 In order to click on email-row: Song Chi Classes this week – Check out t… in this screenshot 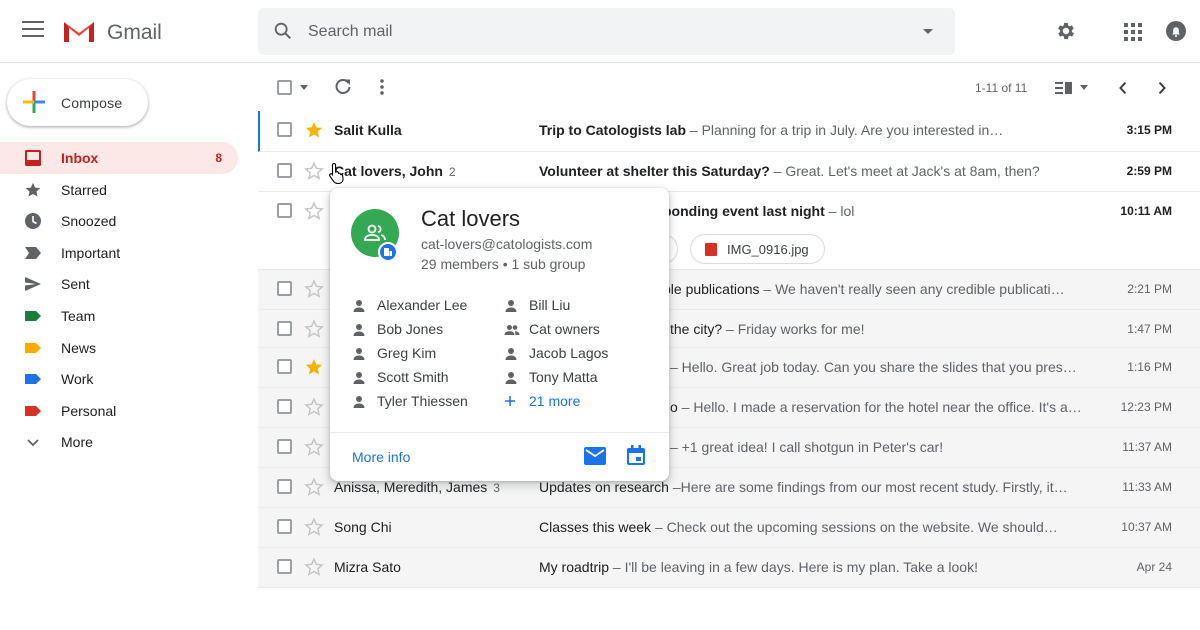, I will do `click(729, 528)`.